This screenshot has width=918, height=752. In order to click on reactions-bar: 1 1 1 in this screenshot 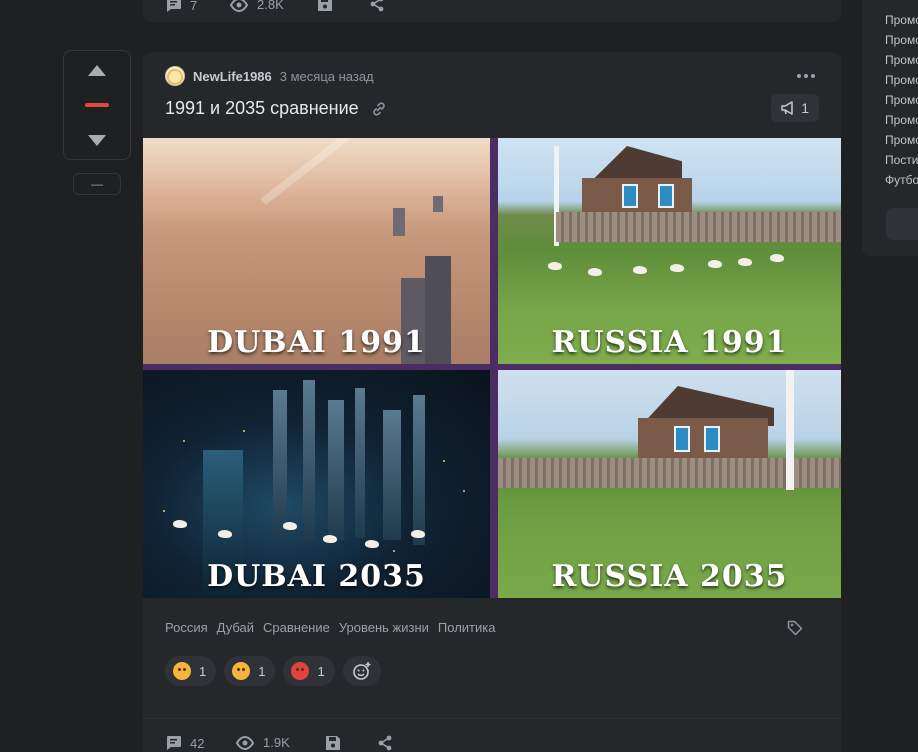, I will do `click(273, 671)`.